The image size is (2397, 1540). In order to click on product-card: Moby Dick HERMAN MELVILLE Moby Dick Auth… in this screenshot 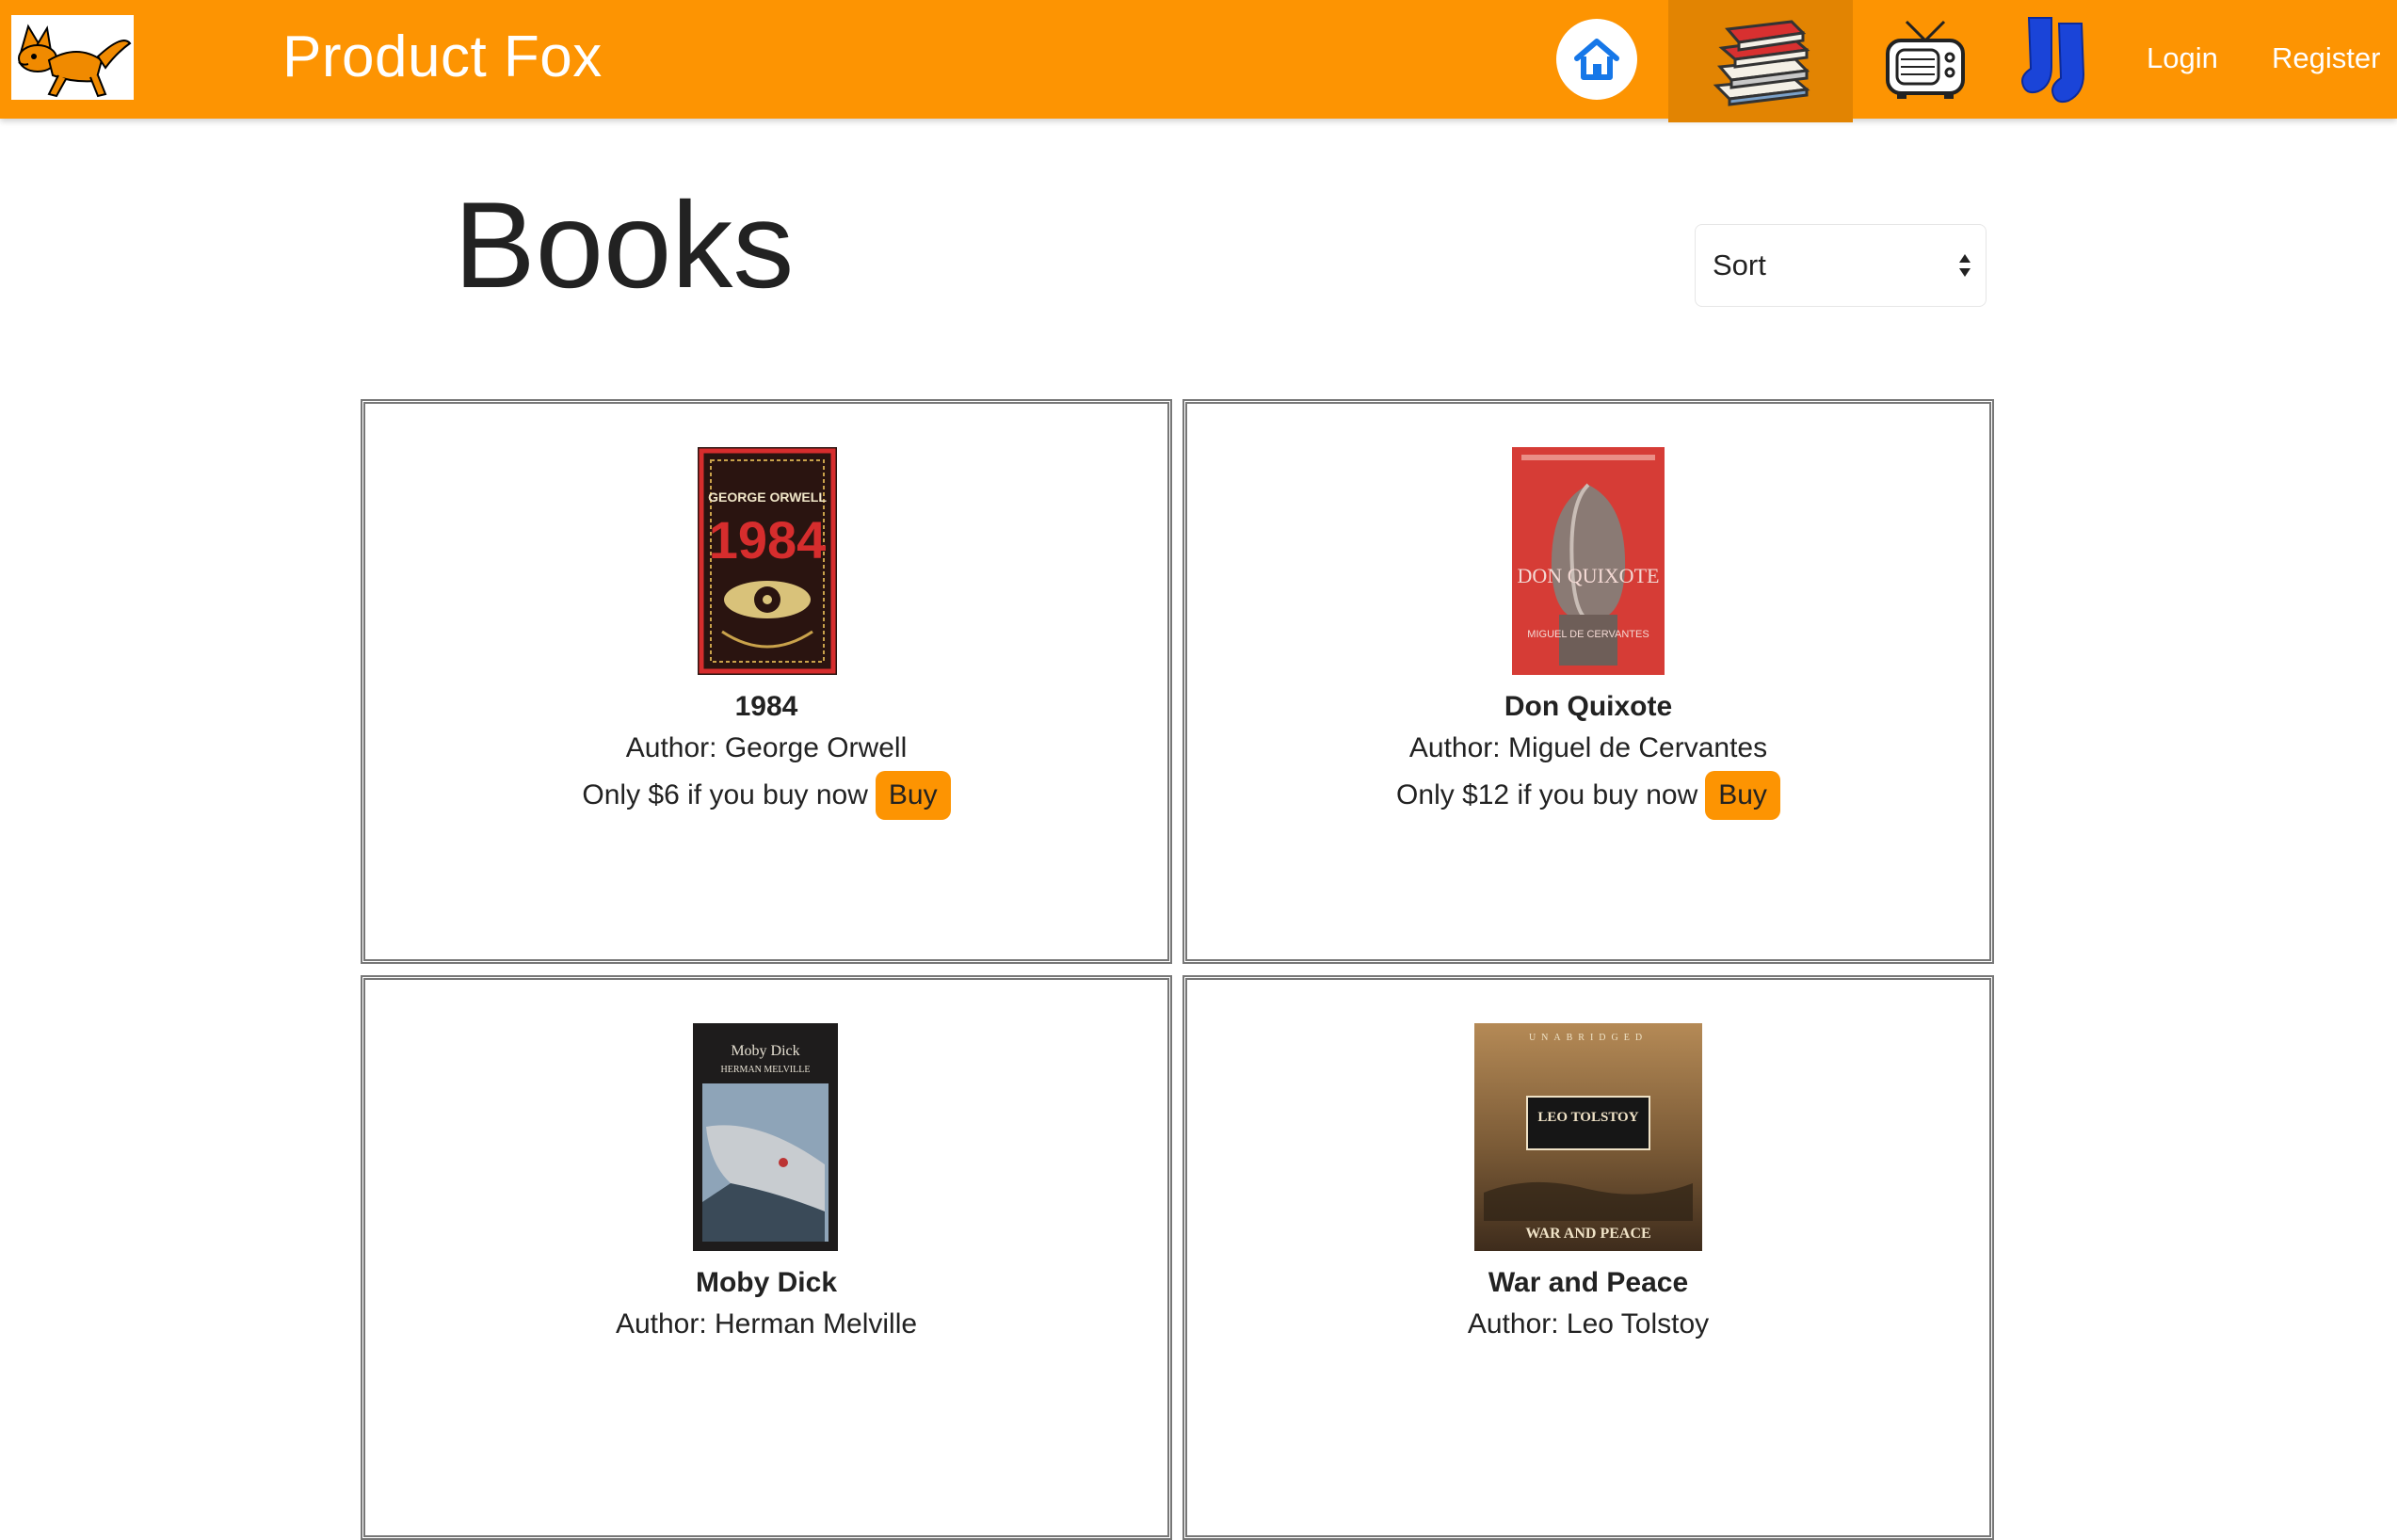, I will do `click(766, 1257)`.